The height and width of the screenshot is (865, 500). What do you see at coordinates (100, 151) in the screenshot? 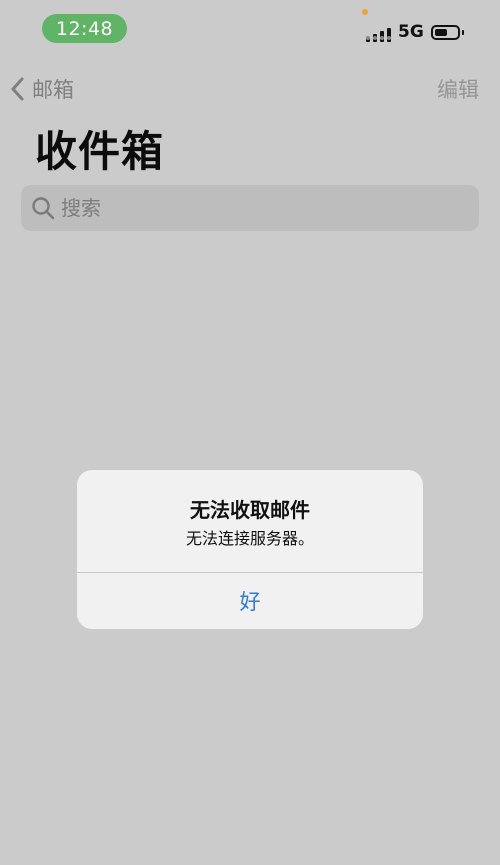
I see `page-title: 收件箱` at bounding box center [100, 151].